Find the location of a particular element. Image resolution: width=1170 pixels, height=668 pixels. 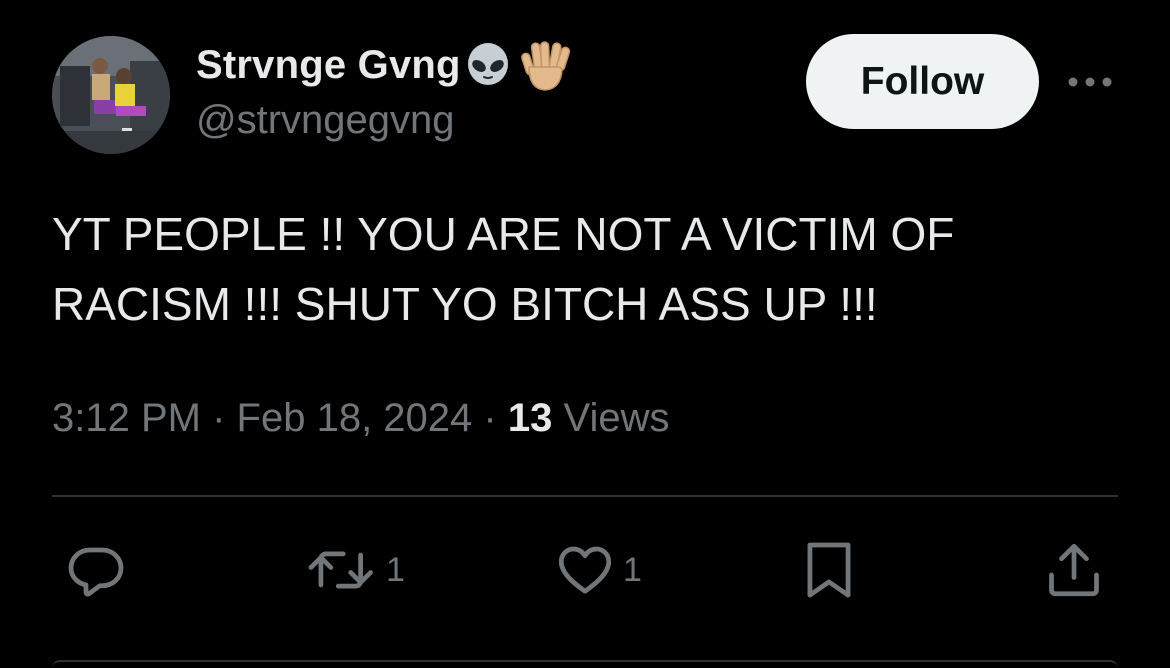

tweet-text-line: YT PEOPLE !! YOU ARE NOT A VICTIM OF is located at coordinates (503, 234).